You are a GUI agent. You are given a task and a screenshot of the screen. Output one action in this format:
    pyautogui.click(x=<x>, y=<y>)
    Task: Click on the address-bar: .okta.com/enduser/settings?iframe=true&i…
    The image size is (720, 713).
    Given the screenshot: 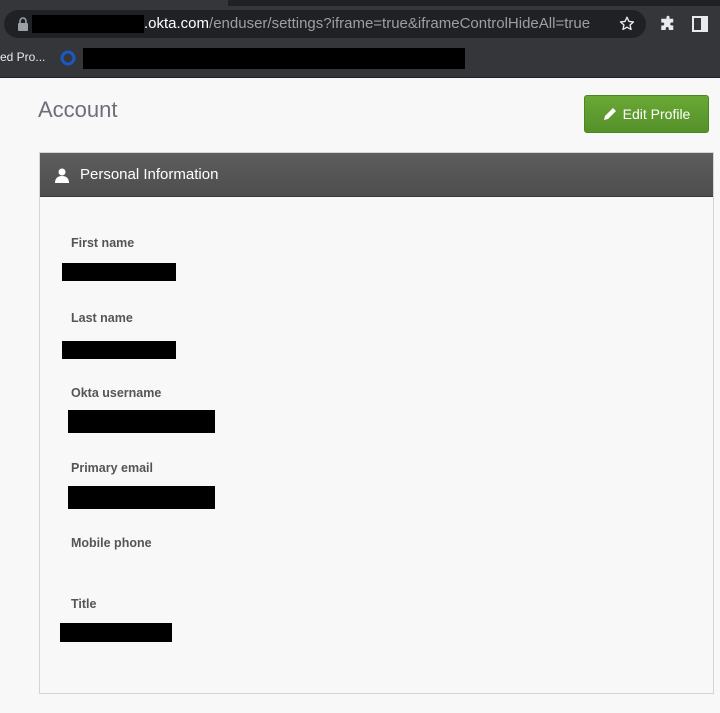 What is the action you would take?
    pyautogui.click(x=325, y=24)
    